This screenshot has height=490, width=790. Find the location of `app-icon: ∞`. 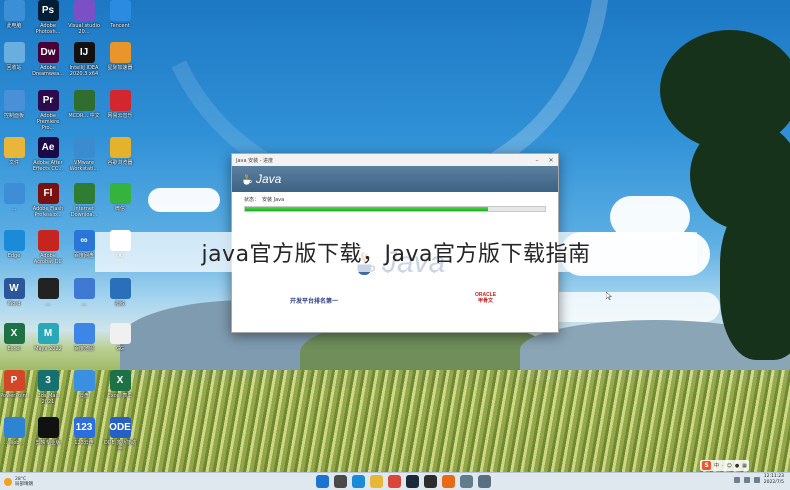

app-icon: ∞ is located at coordinates (84, 240).